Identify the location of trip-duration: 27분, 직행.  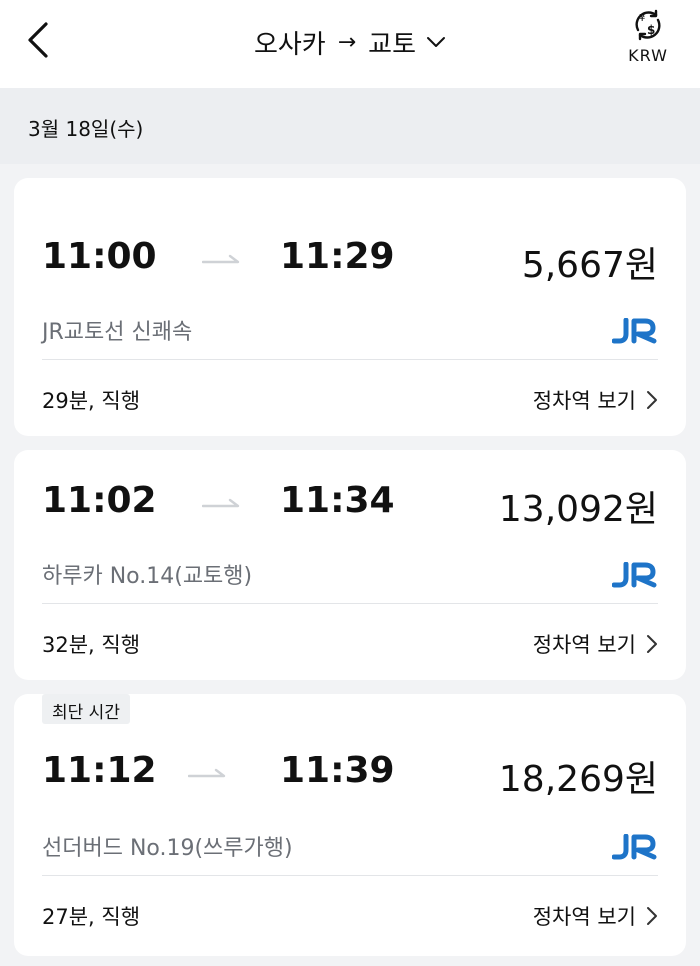
(91, 917).